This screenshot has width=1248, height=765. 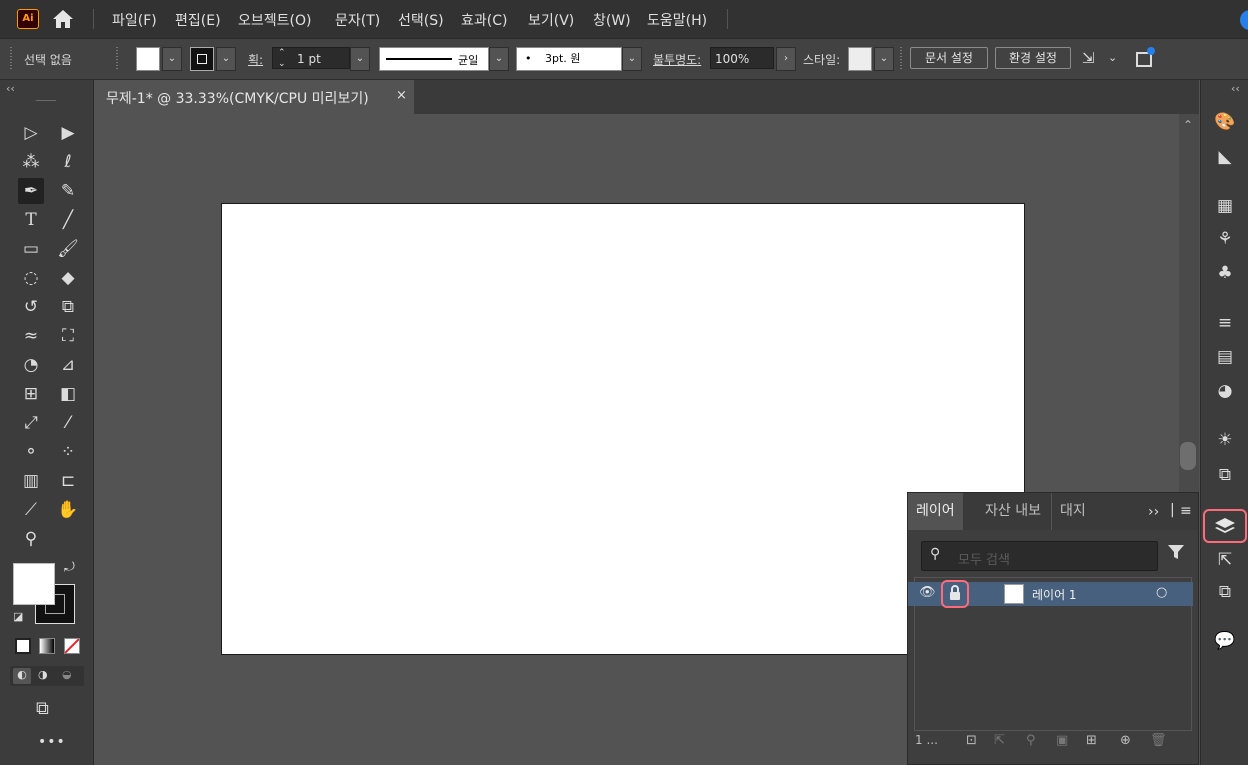 I want to click on locate-object-icon: ⊡, so click(x=971, y=740).